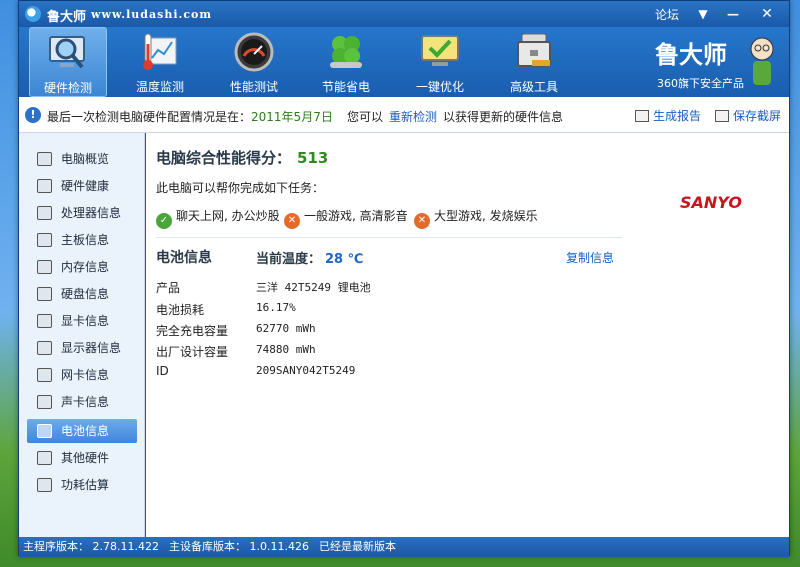 The image size is (800, 567). Describe the element at coordinates (44, 240) in the screenshot. I see `motherboard-icon` at that location.